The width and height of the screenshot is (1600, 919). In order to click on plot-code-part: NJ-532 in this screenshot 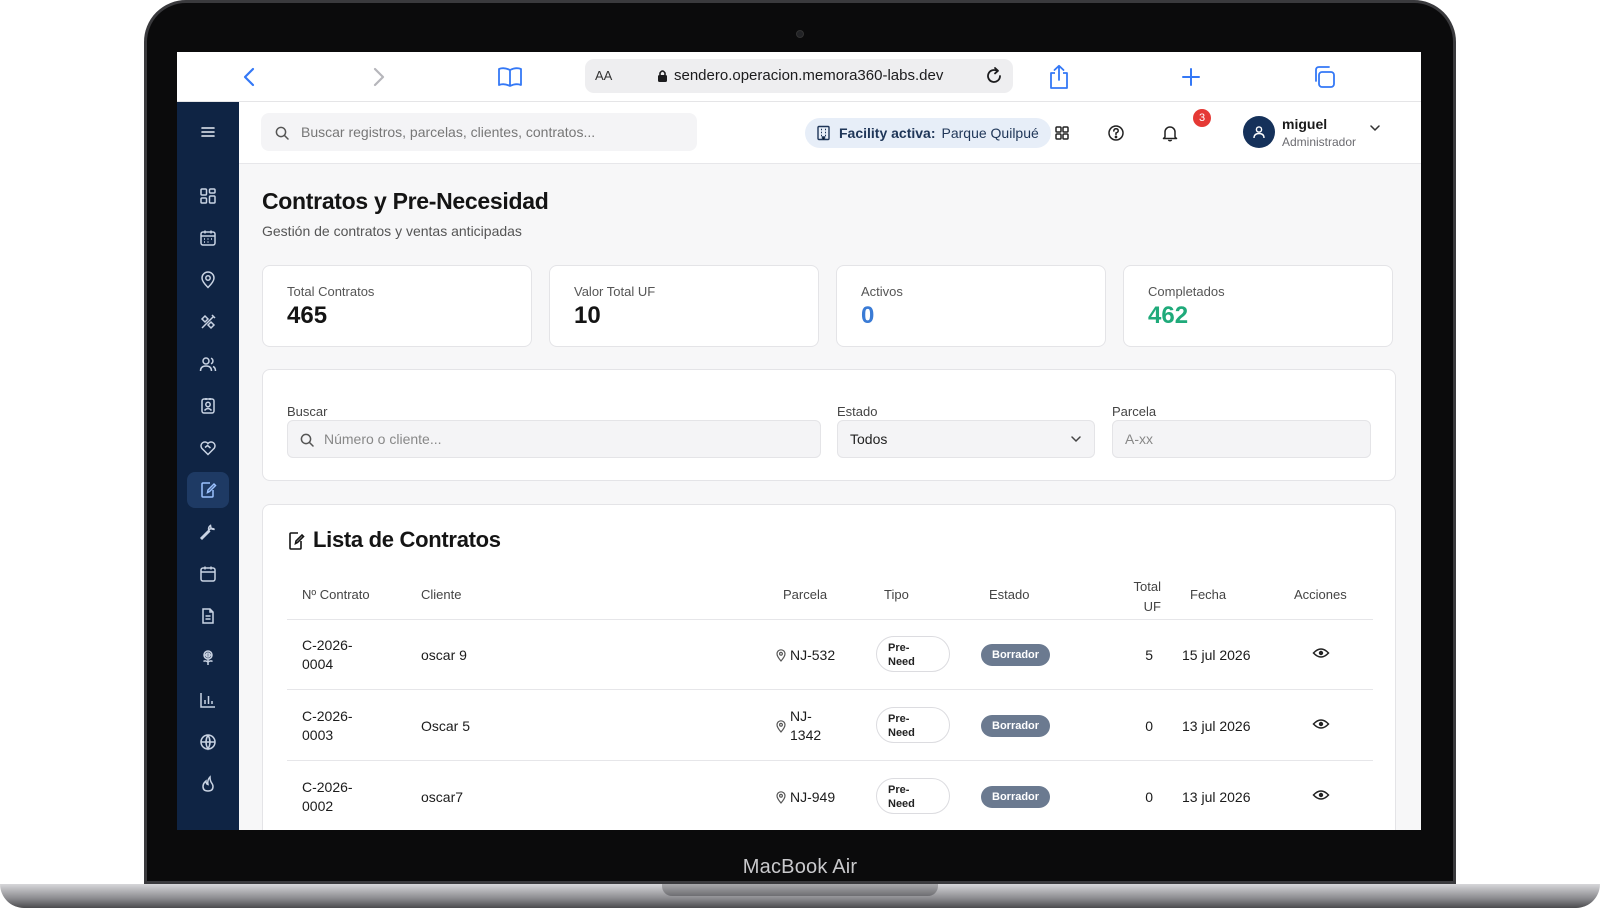, I will do `click(813, 655)`.